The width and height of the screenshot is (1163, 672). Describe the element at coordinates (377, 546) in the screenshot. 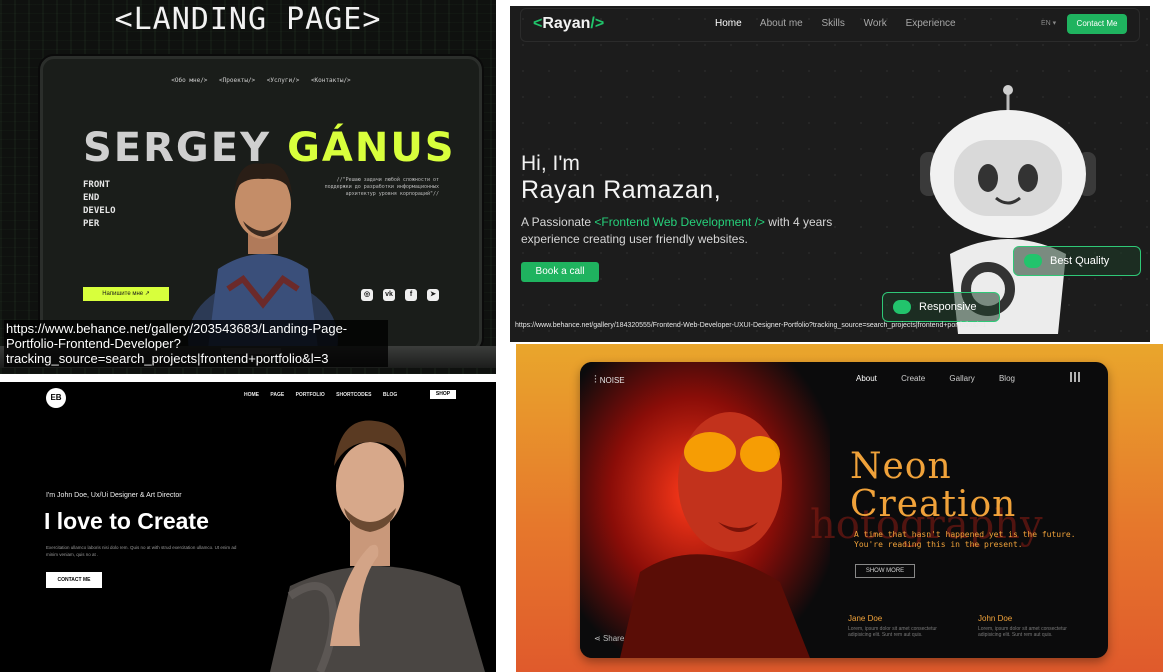

I see `portrait-photo` at that location.